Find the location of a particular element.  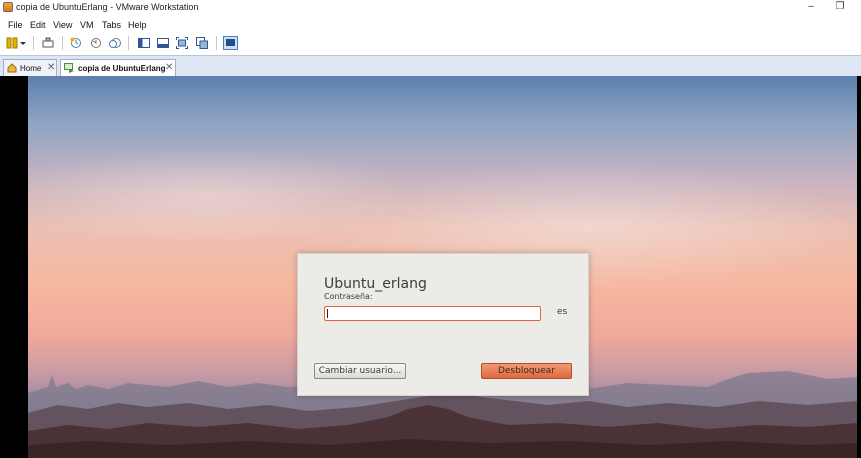

vm-icon is located at coordinates (69, 68).